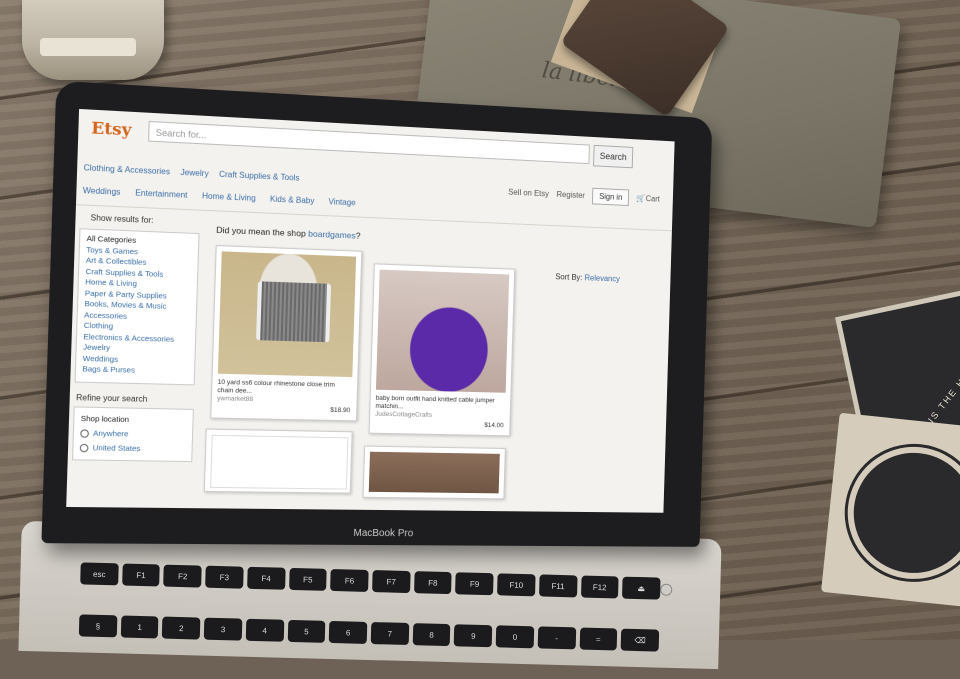 The height and width of the screenshot is (679, 960). Describe the element at coordinates (358, 235) in the screenshot. I see `did-you-mean-suffix: ?` at that location.